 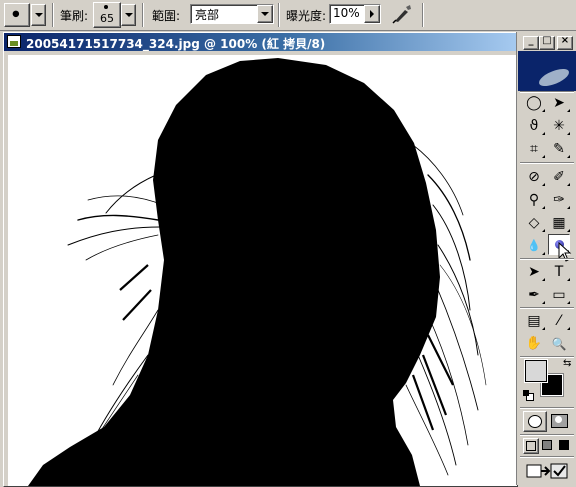 I want to click on exposure-input: 10%, so click(x=355, y=14).